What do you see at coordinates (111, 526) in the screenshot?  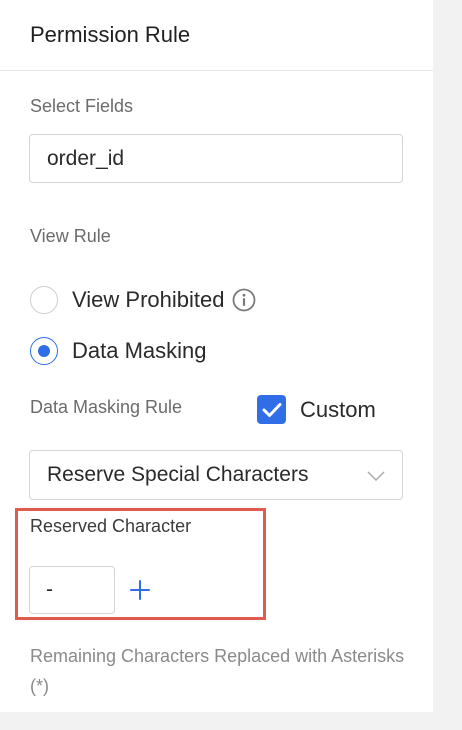 I see `reserved-character-label: Reserved Character` at bounding box center [111, 526].